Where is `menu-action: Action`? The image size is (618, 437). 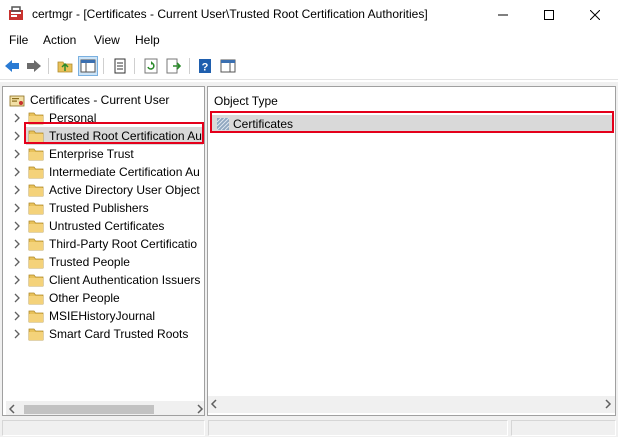
menu-action: Action is located at coordinates (59, 40).